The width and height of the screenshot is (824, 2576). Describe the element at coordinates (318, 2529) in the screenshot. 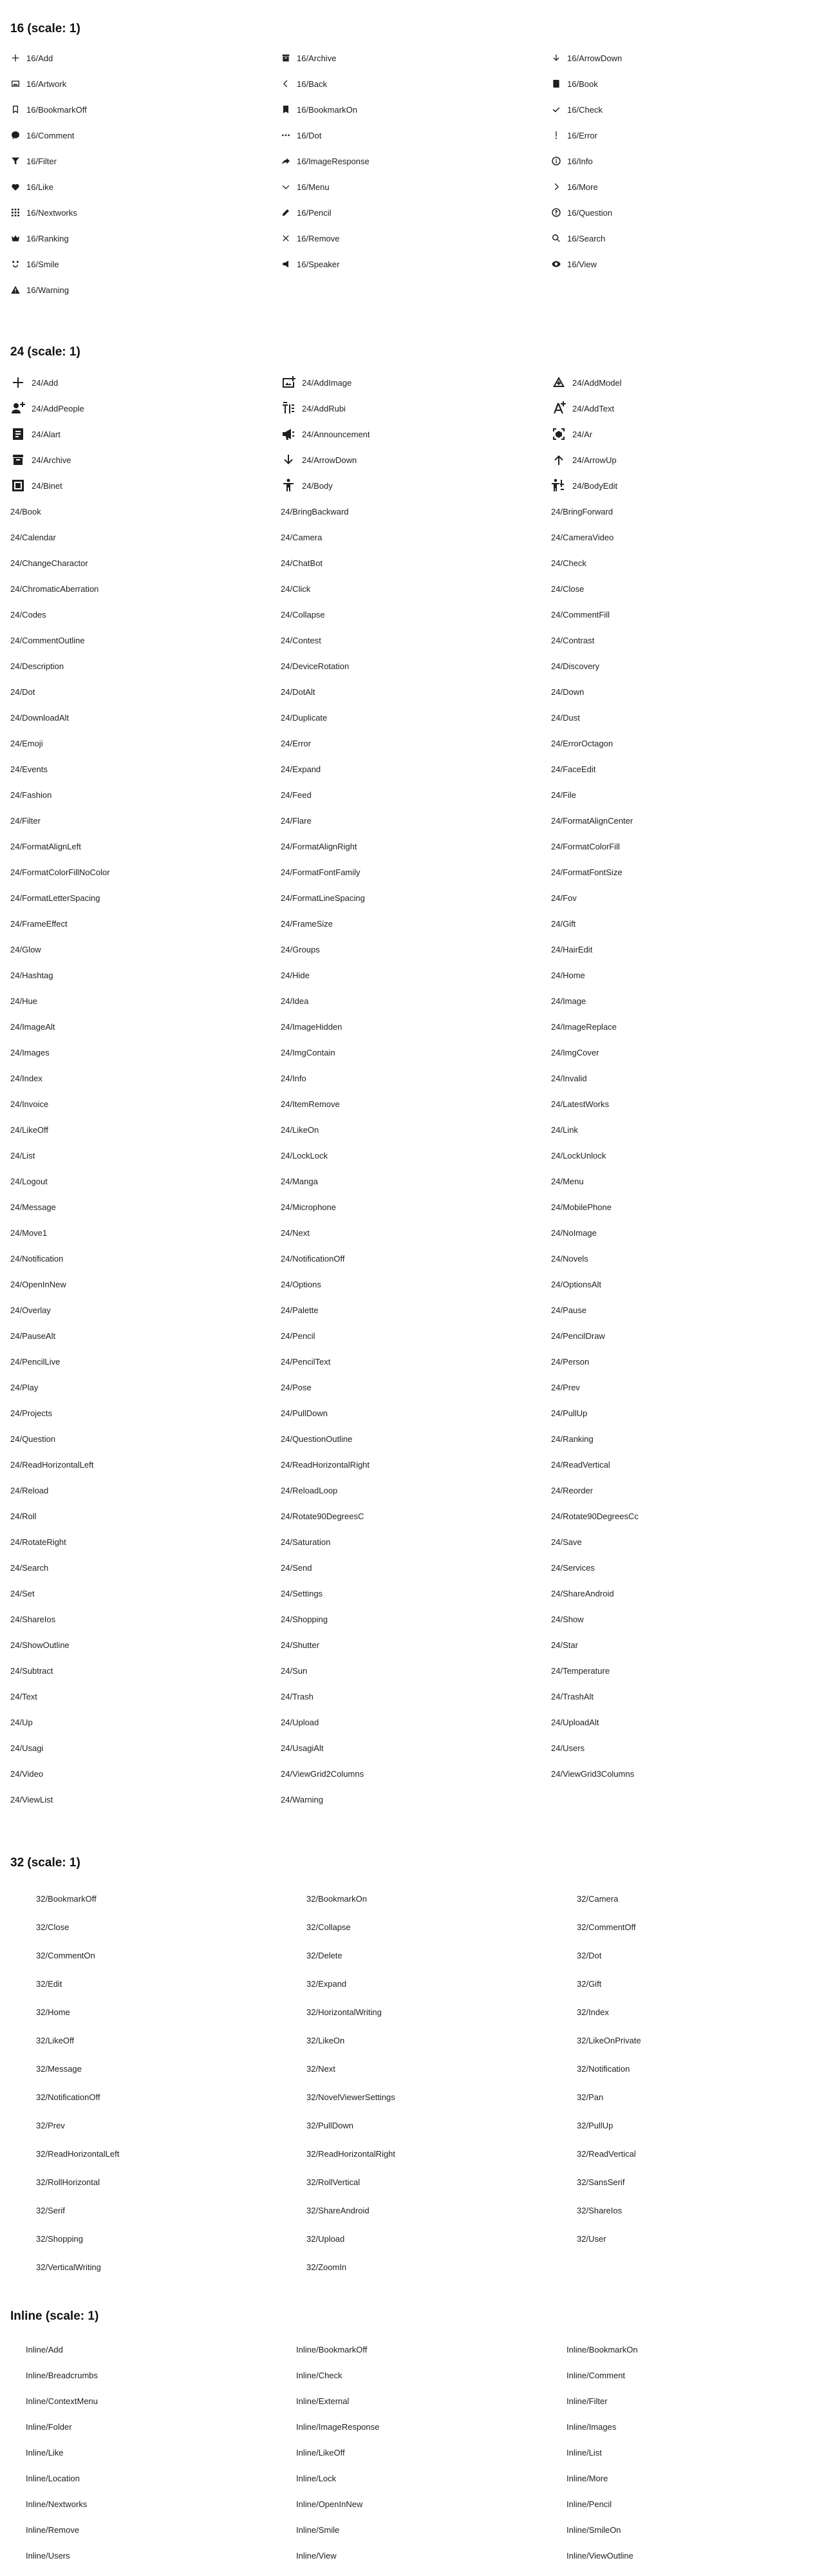

I see `icon-label: Inline/Smile` at that location.